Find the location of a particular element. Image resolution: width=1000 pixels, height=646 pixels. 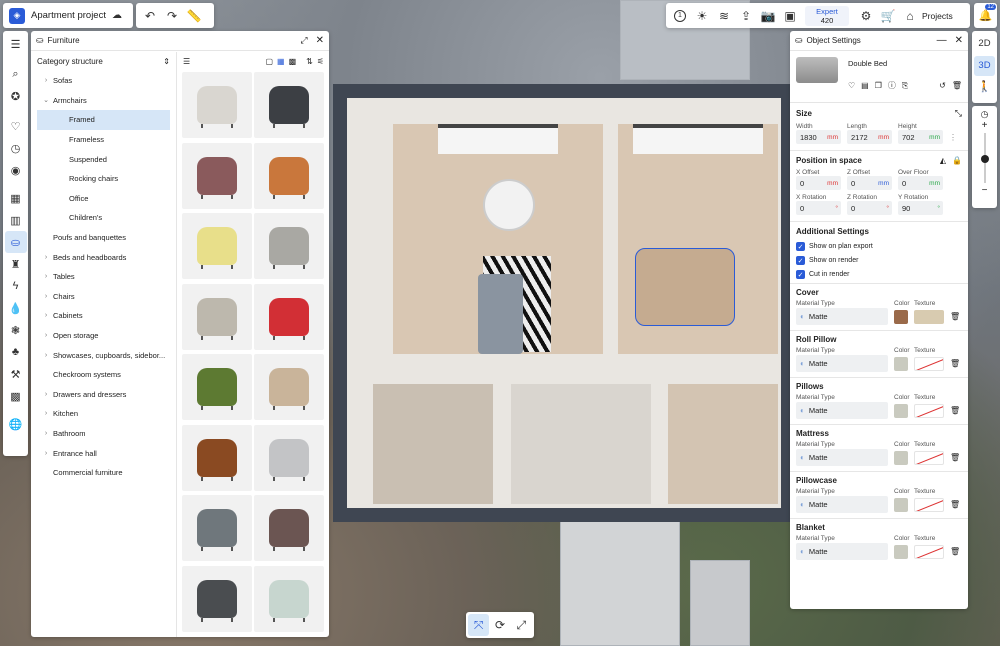

notifications-button: 🔔 12 is located at coordinates (985, 15).